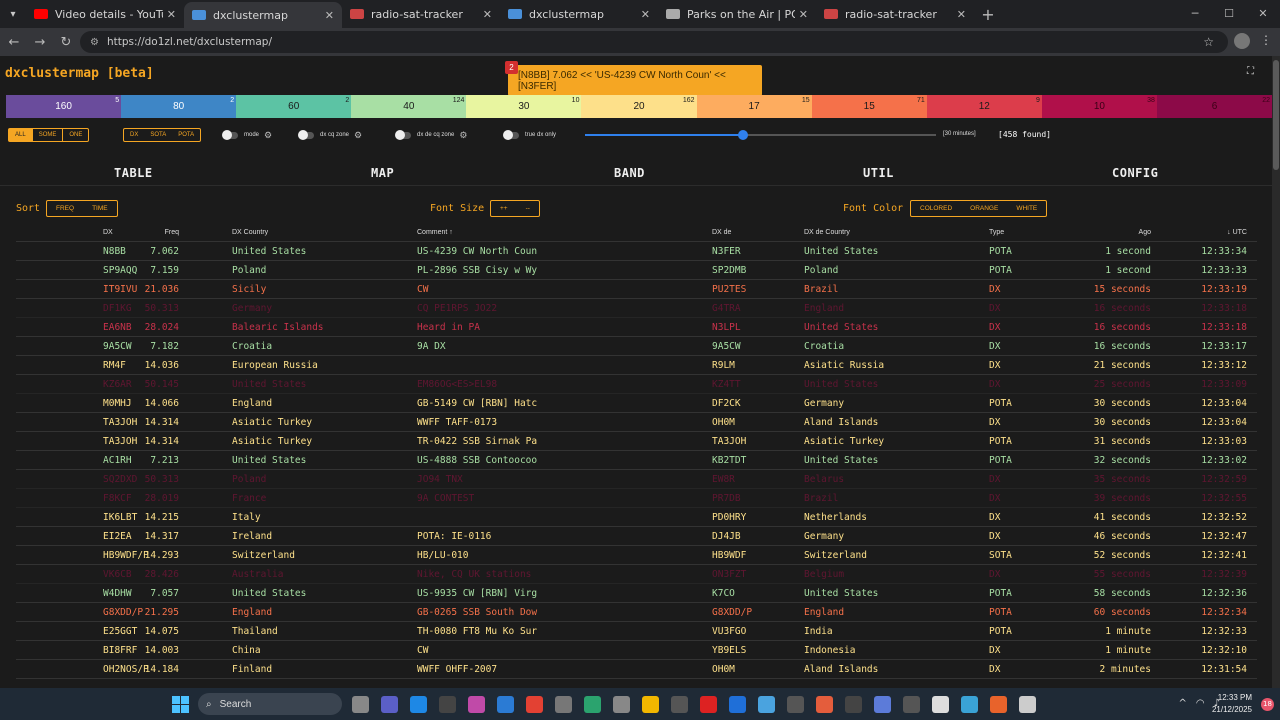  I want to click on band-button: 60 2, so click(294, 106).